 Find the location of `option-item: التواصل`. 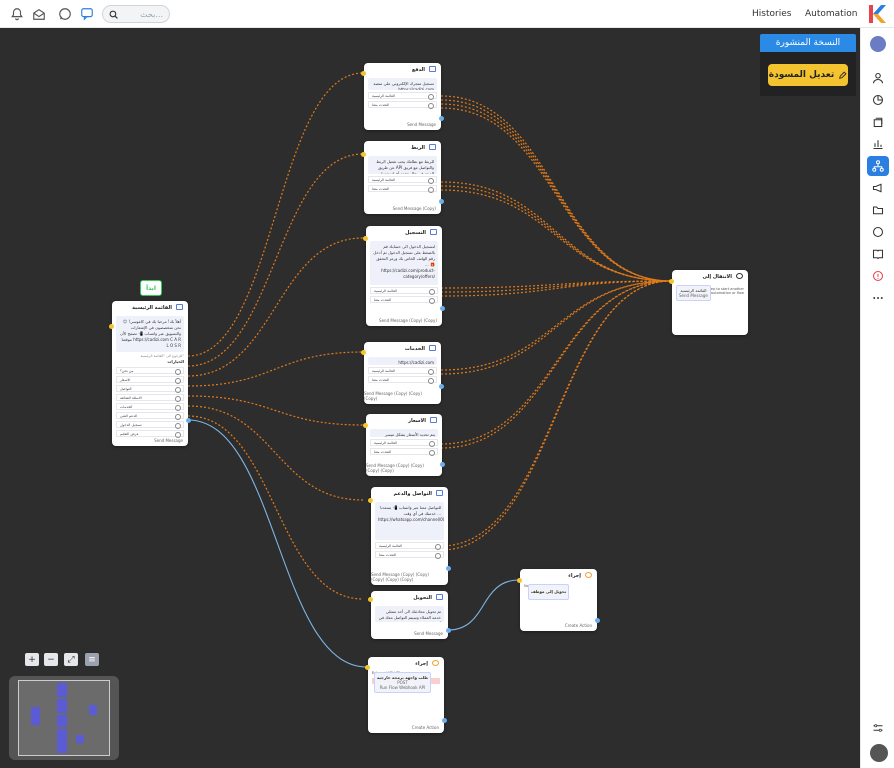

option-item: التواصل is located at coordinates (150, 389).